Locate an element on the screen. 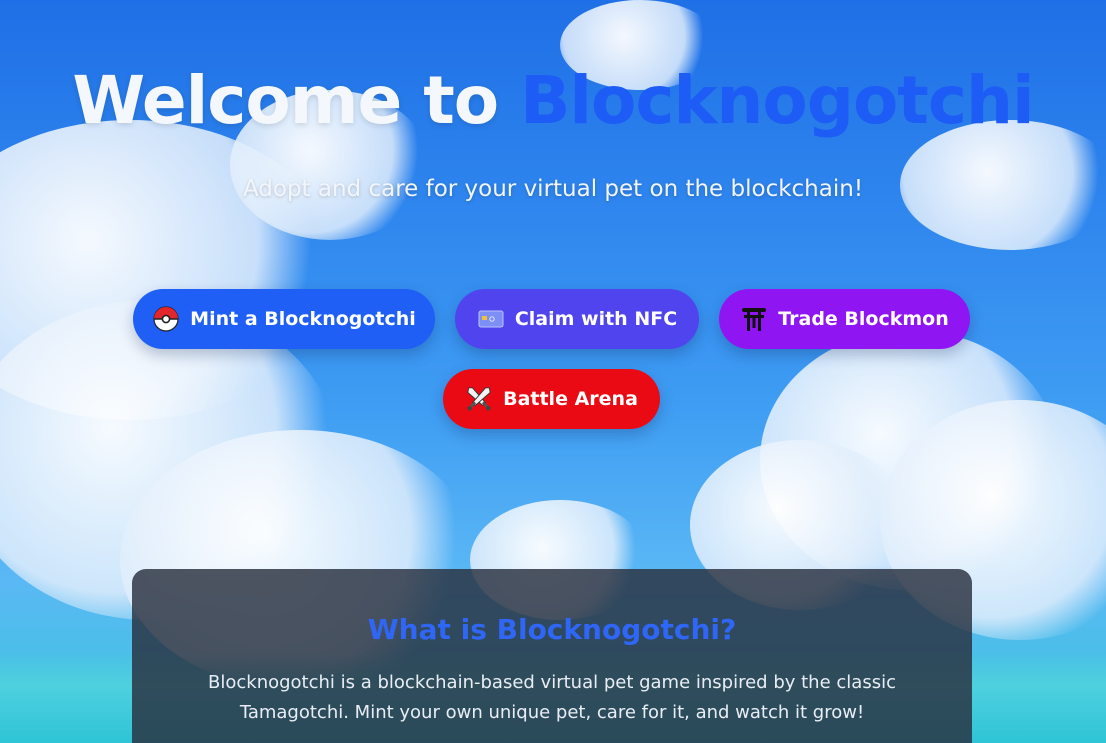  page-title: Welcome to Blocknogotchi is located at coordinates (553, 100).